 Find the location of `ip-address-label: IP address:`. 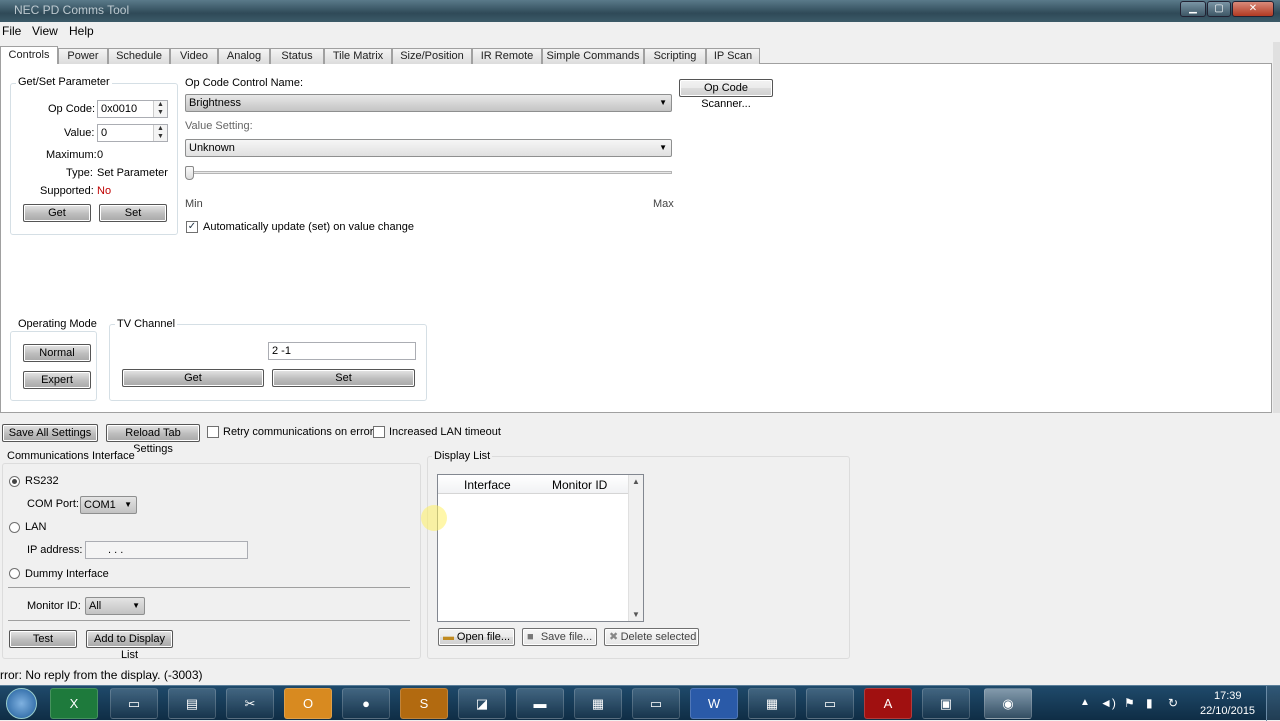

ip-address-label: IP address: is located at coordinates (55, 550).